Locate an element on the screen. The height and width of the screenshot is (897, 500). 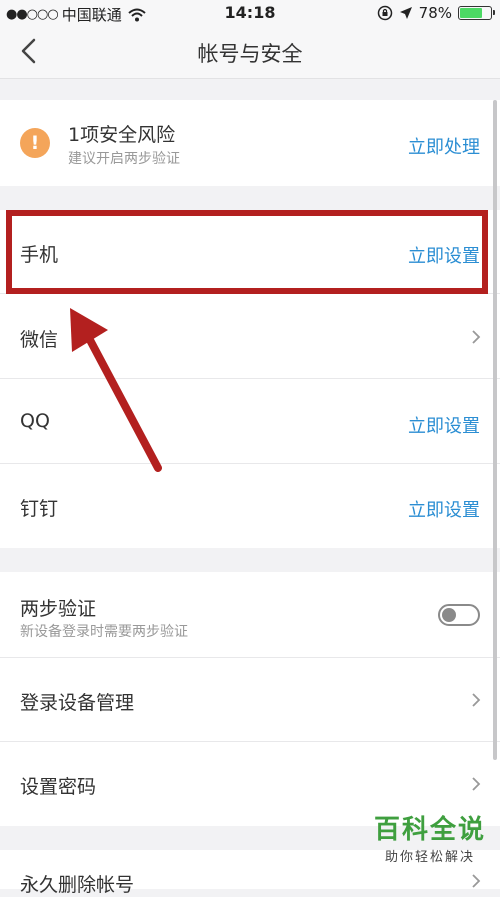
battery-percent: 78% is located at coordinates (435, 13).